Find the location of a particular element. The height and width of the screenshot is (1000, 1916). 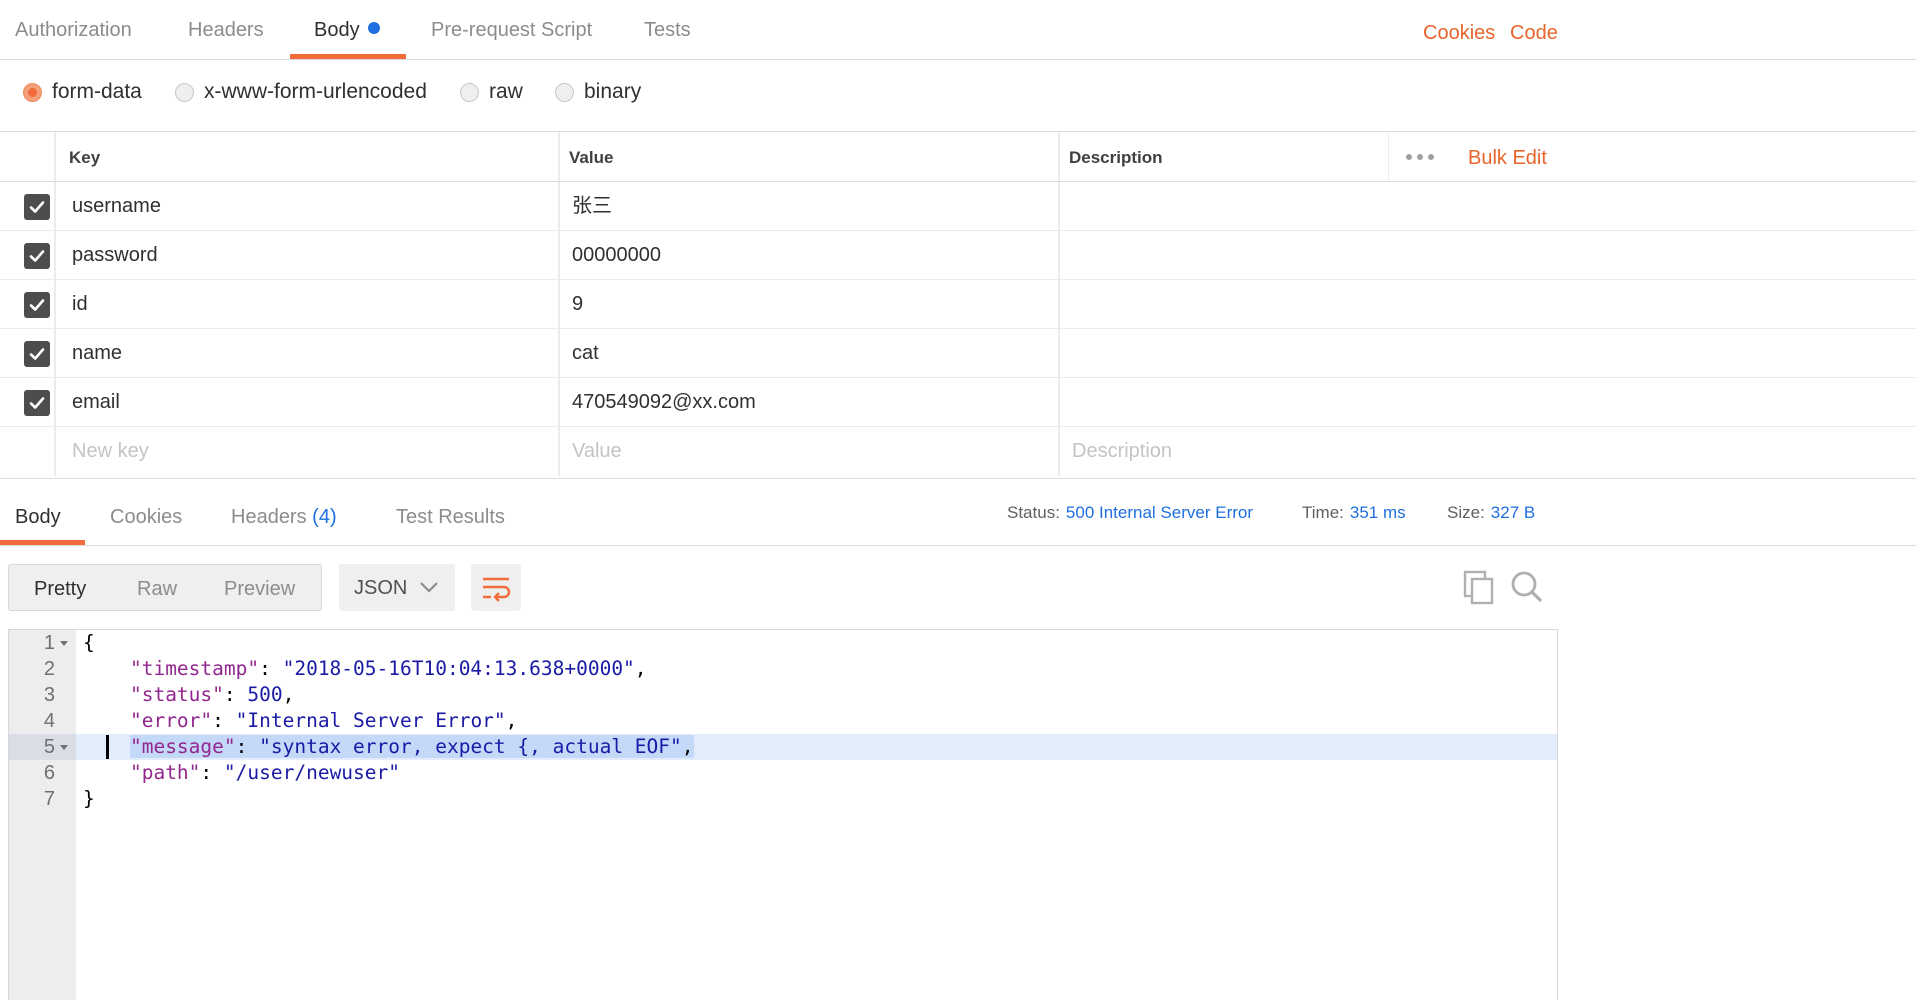

row-value-input: cat is located at coordinates (585, 353).